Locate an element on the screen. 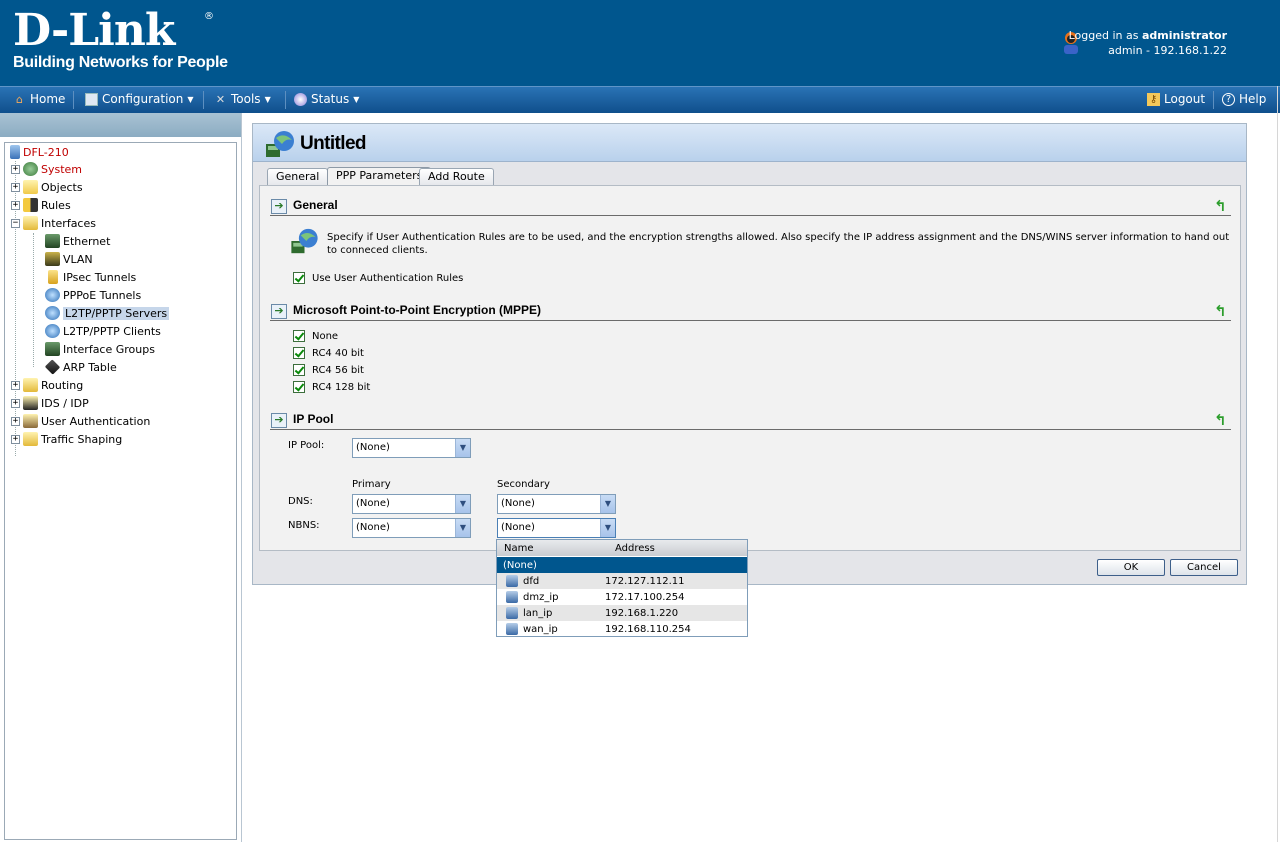 Image resolution: width=1280 pixels, height=842 pixels. tree-item-label: L2TP/PPTP Clients is located at coordinates (112, 331).